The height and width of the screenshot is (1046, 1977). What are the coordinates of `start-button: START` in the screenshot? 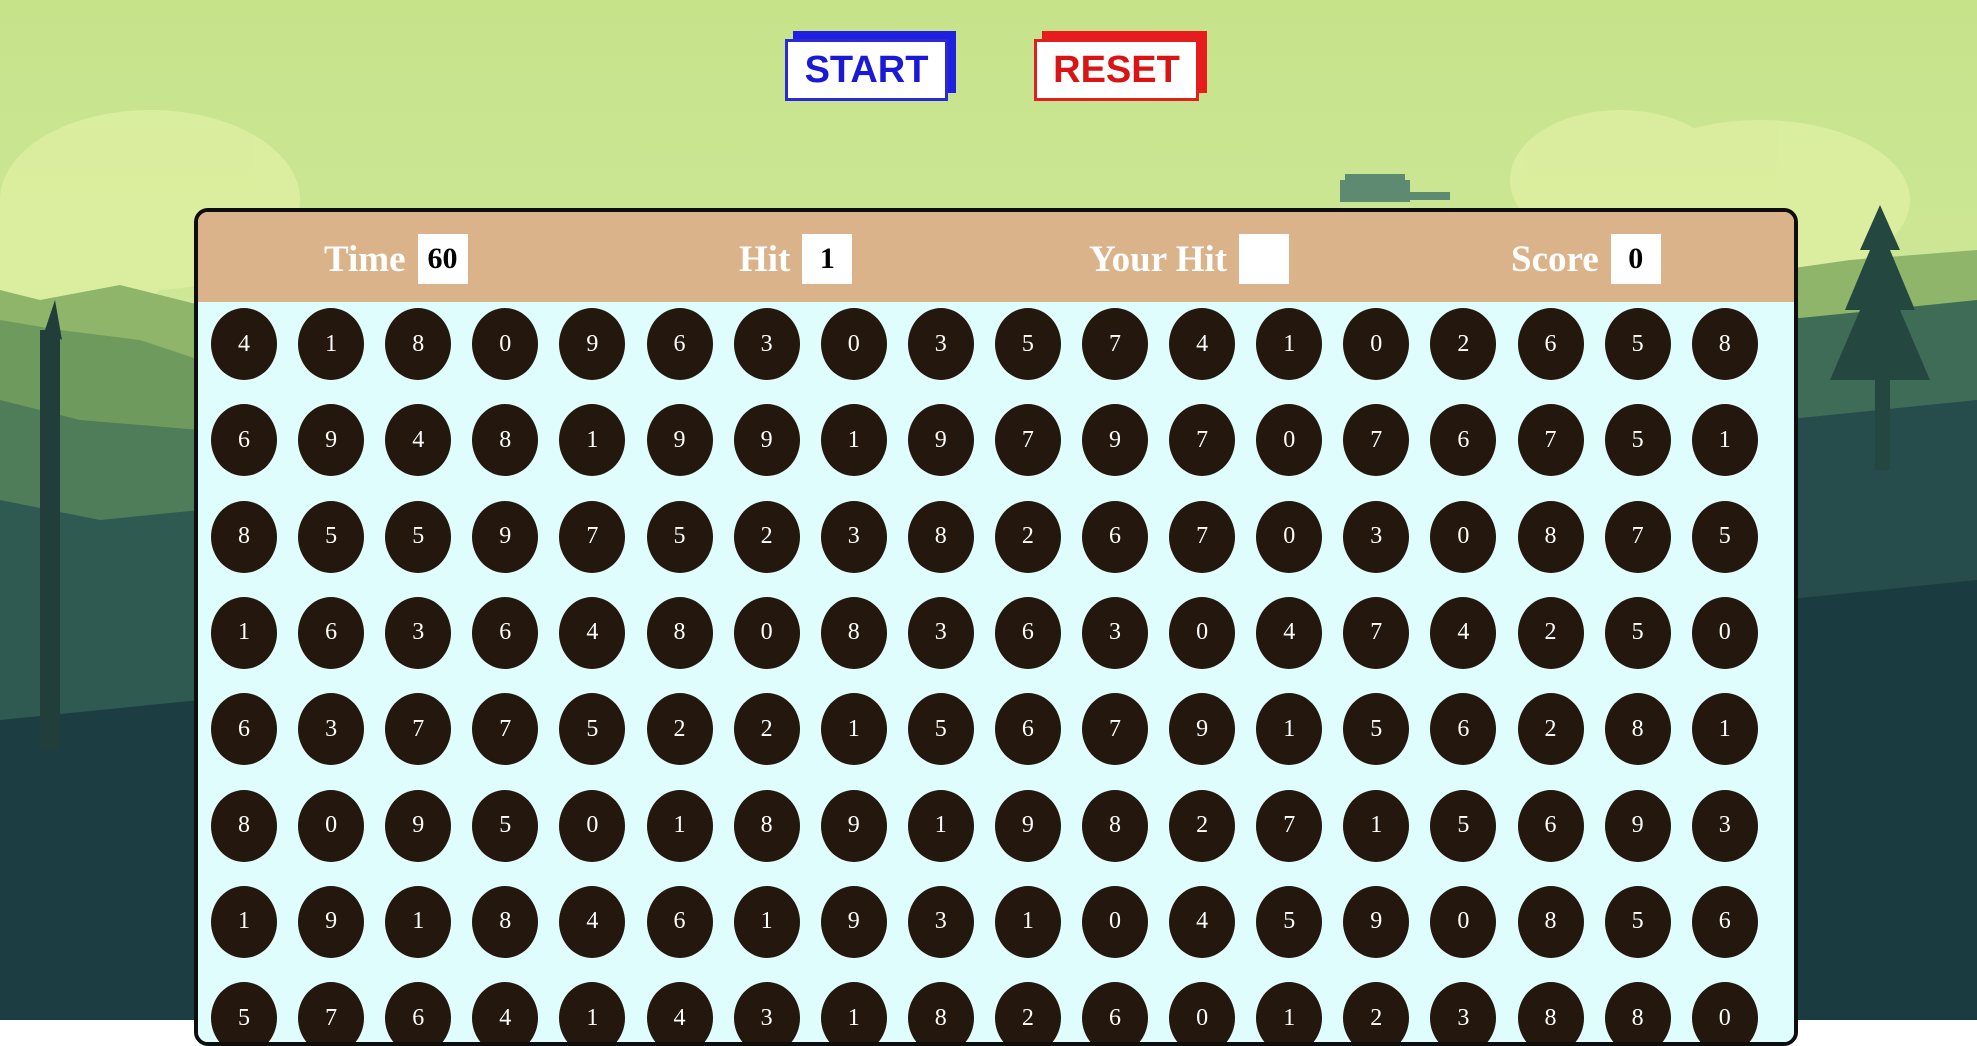 It's located at (866, 70).